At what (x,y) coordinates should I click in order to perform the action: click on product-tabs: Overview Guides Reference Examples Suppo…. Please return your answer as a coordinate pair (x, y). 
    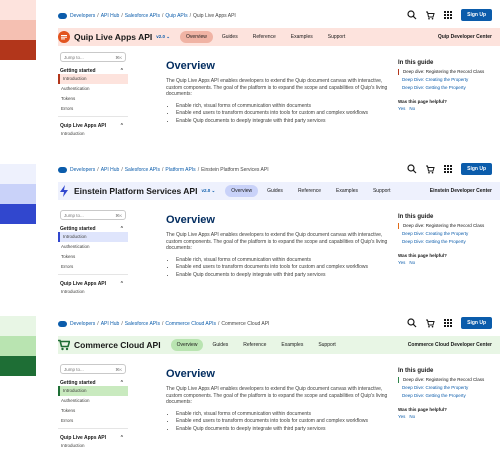
    Looking at the image, I should click on (265, 37).